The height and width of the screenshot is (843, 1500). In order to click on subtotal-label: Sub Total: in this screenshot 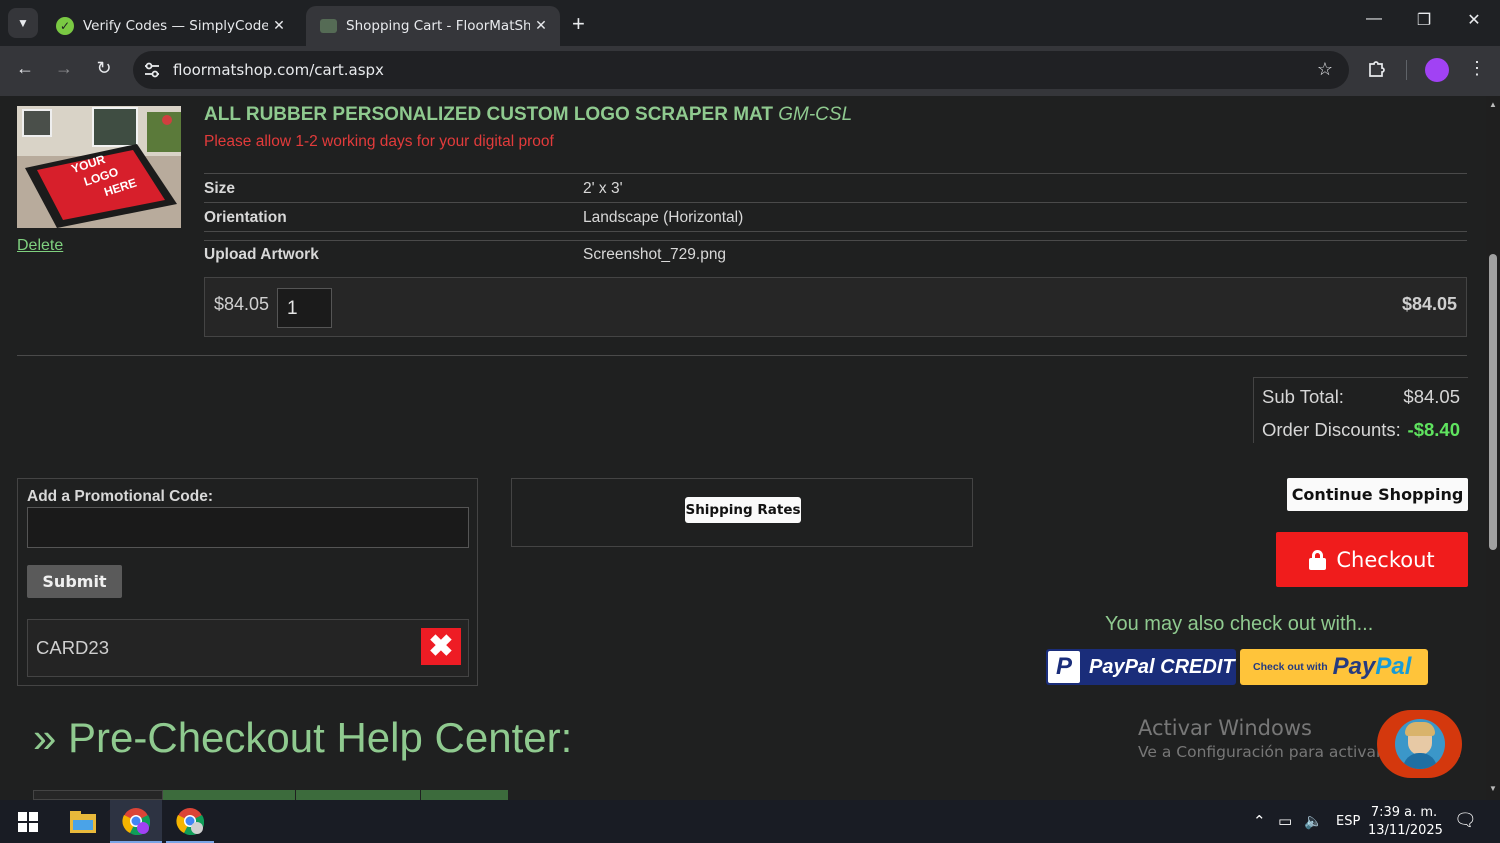, I will do `click(1303, 396)`.